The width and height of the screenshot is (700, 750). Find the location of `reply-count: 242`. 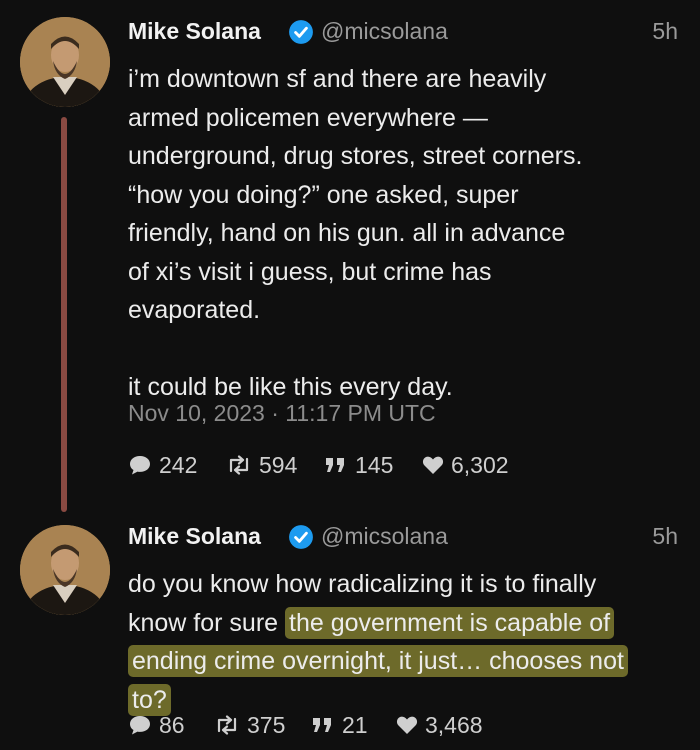

reply-count: 242 is located at coordinates (178, 464).